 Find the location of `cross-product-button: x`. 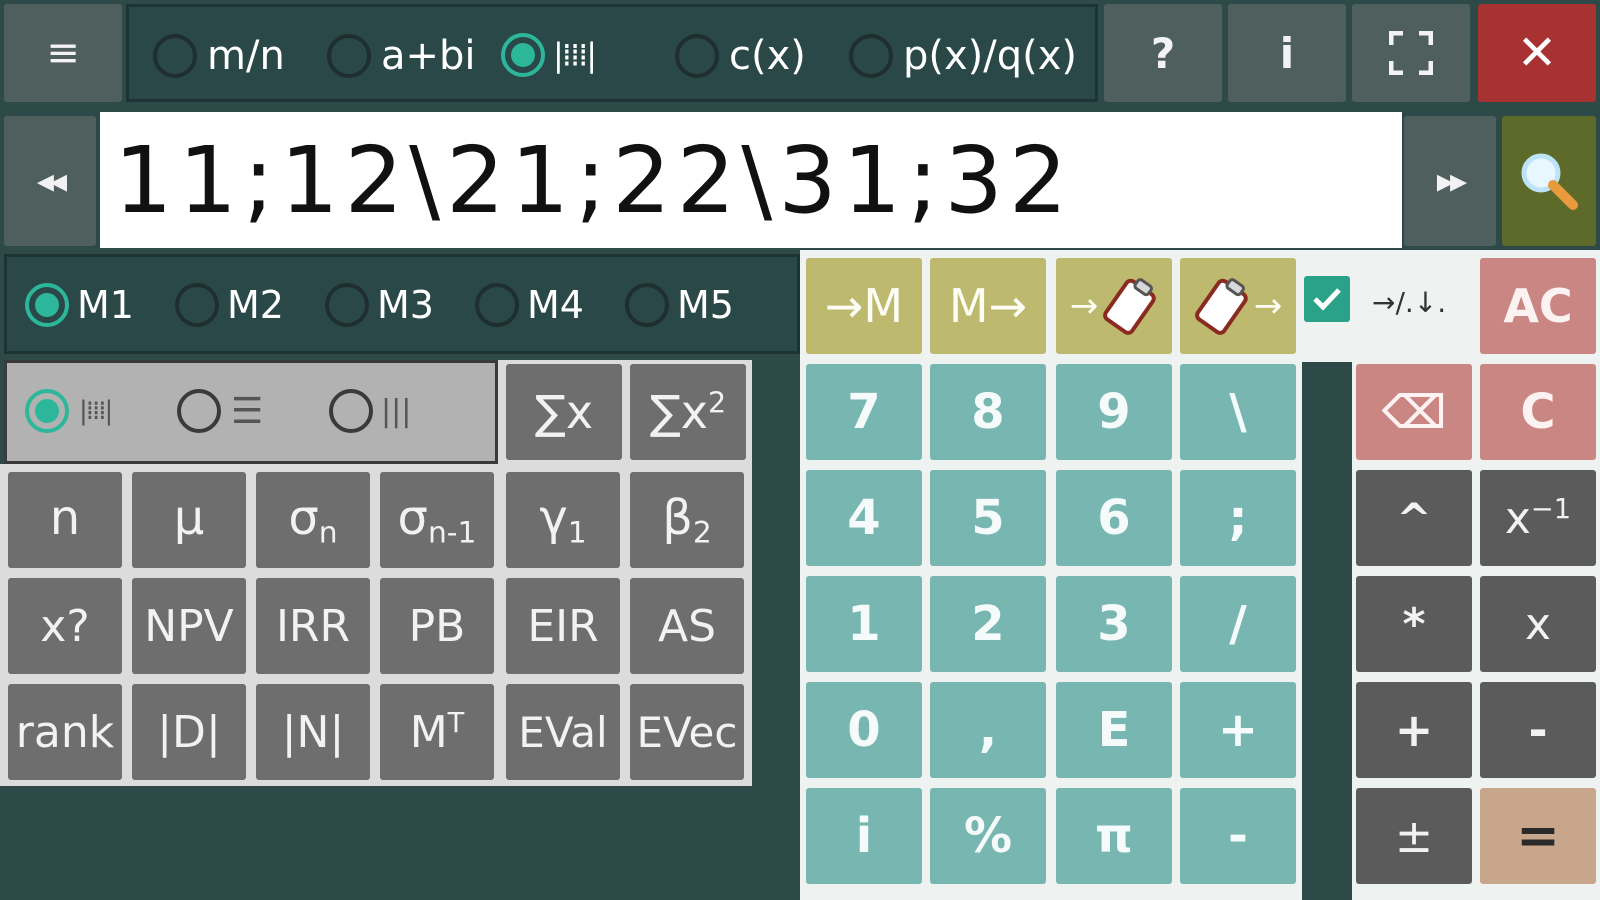

cross-product-button: x is located at coordinates (1538, 624).